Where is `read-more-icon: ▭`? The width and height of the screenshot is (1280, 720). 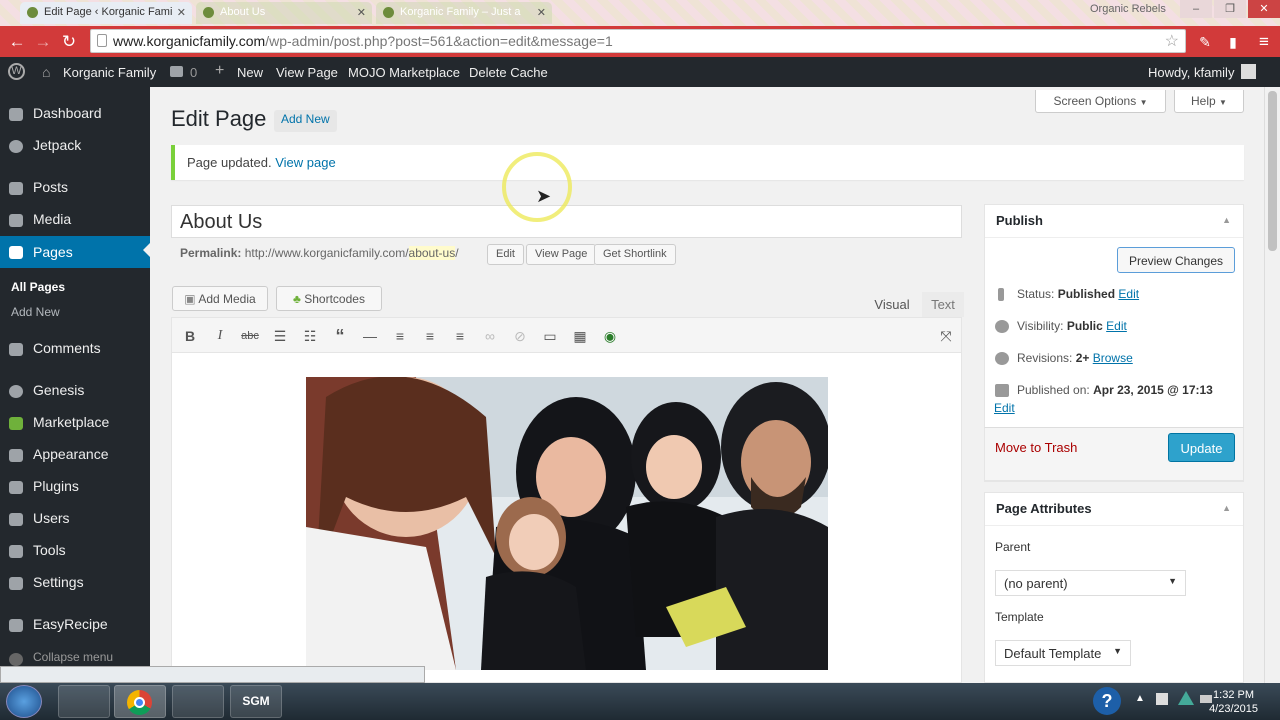 read-more-icon: ▭ is located at coordinates (550, 336).